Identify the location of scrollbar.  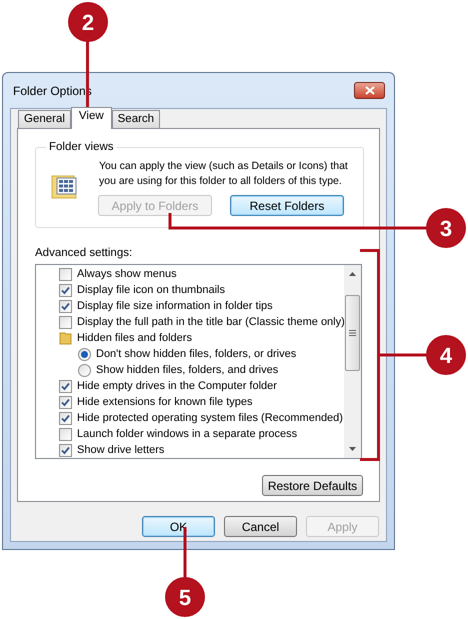
(352, 361).